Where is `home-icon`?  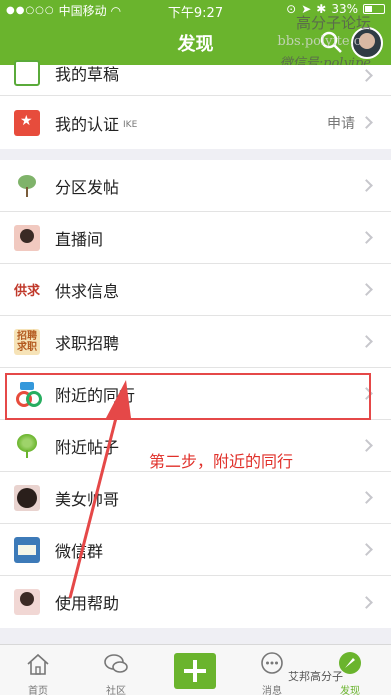
home-icon is located at coordinates (38, 664).